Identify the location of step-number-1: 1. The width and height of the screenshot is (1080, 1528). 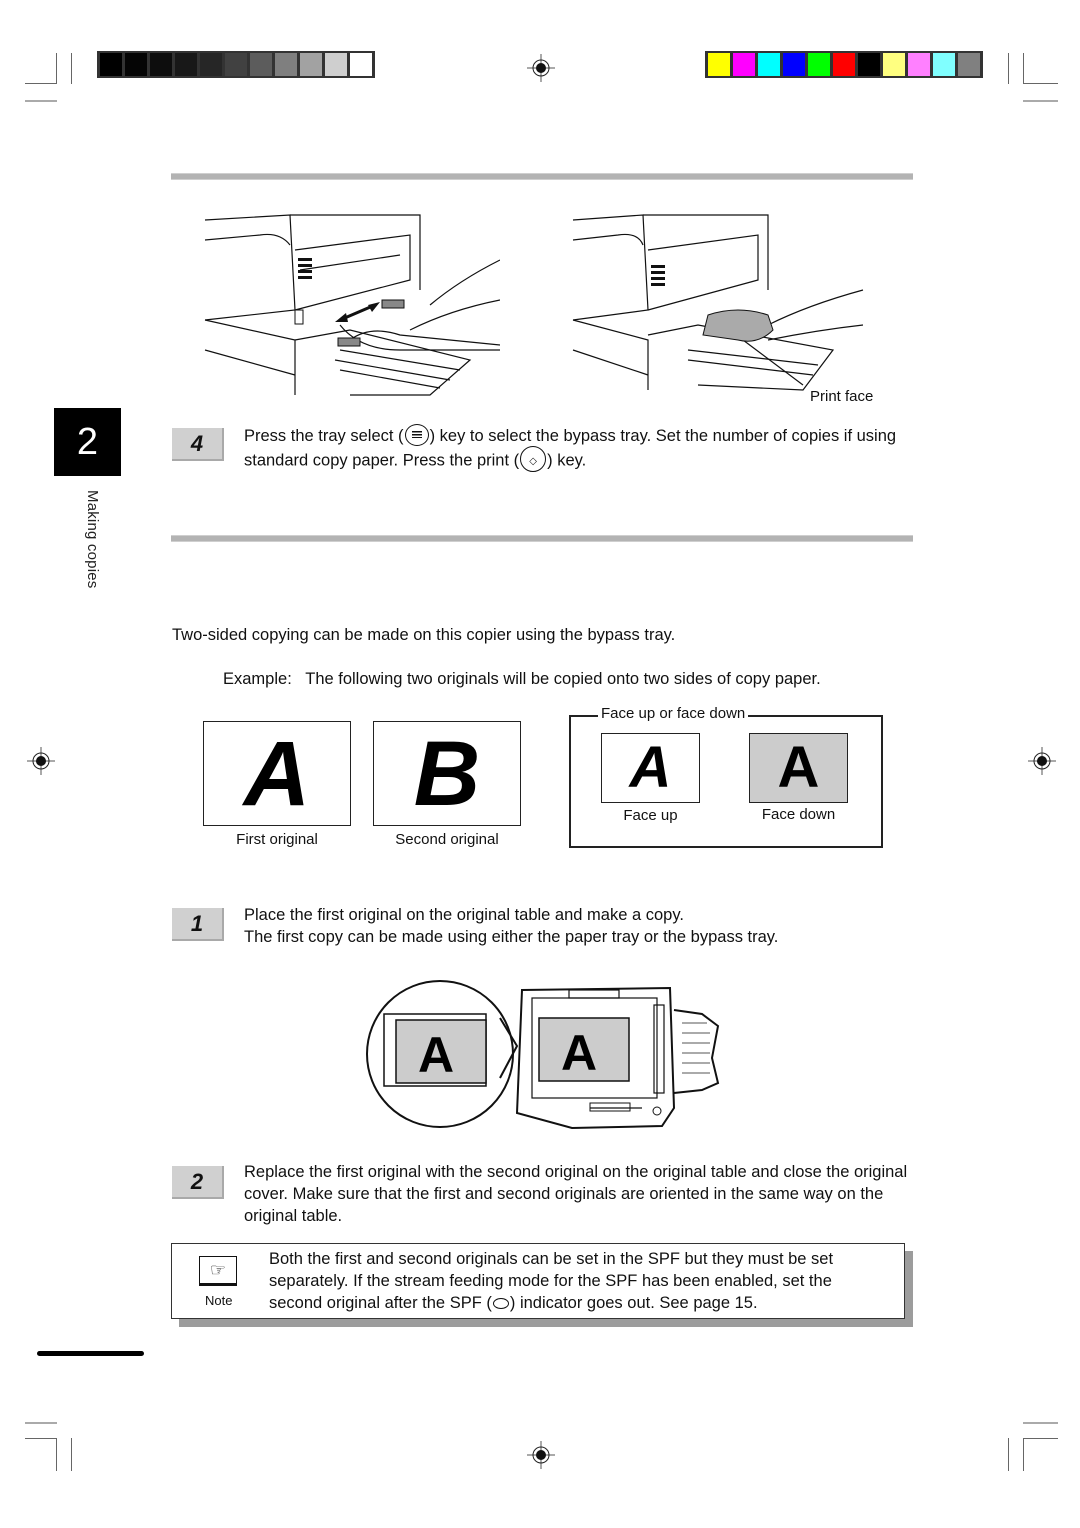
(198, 924).